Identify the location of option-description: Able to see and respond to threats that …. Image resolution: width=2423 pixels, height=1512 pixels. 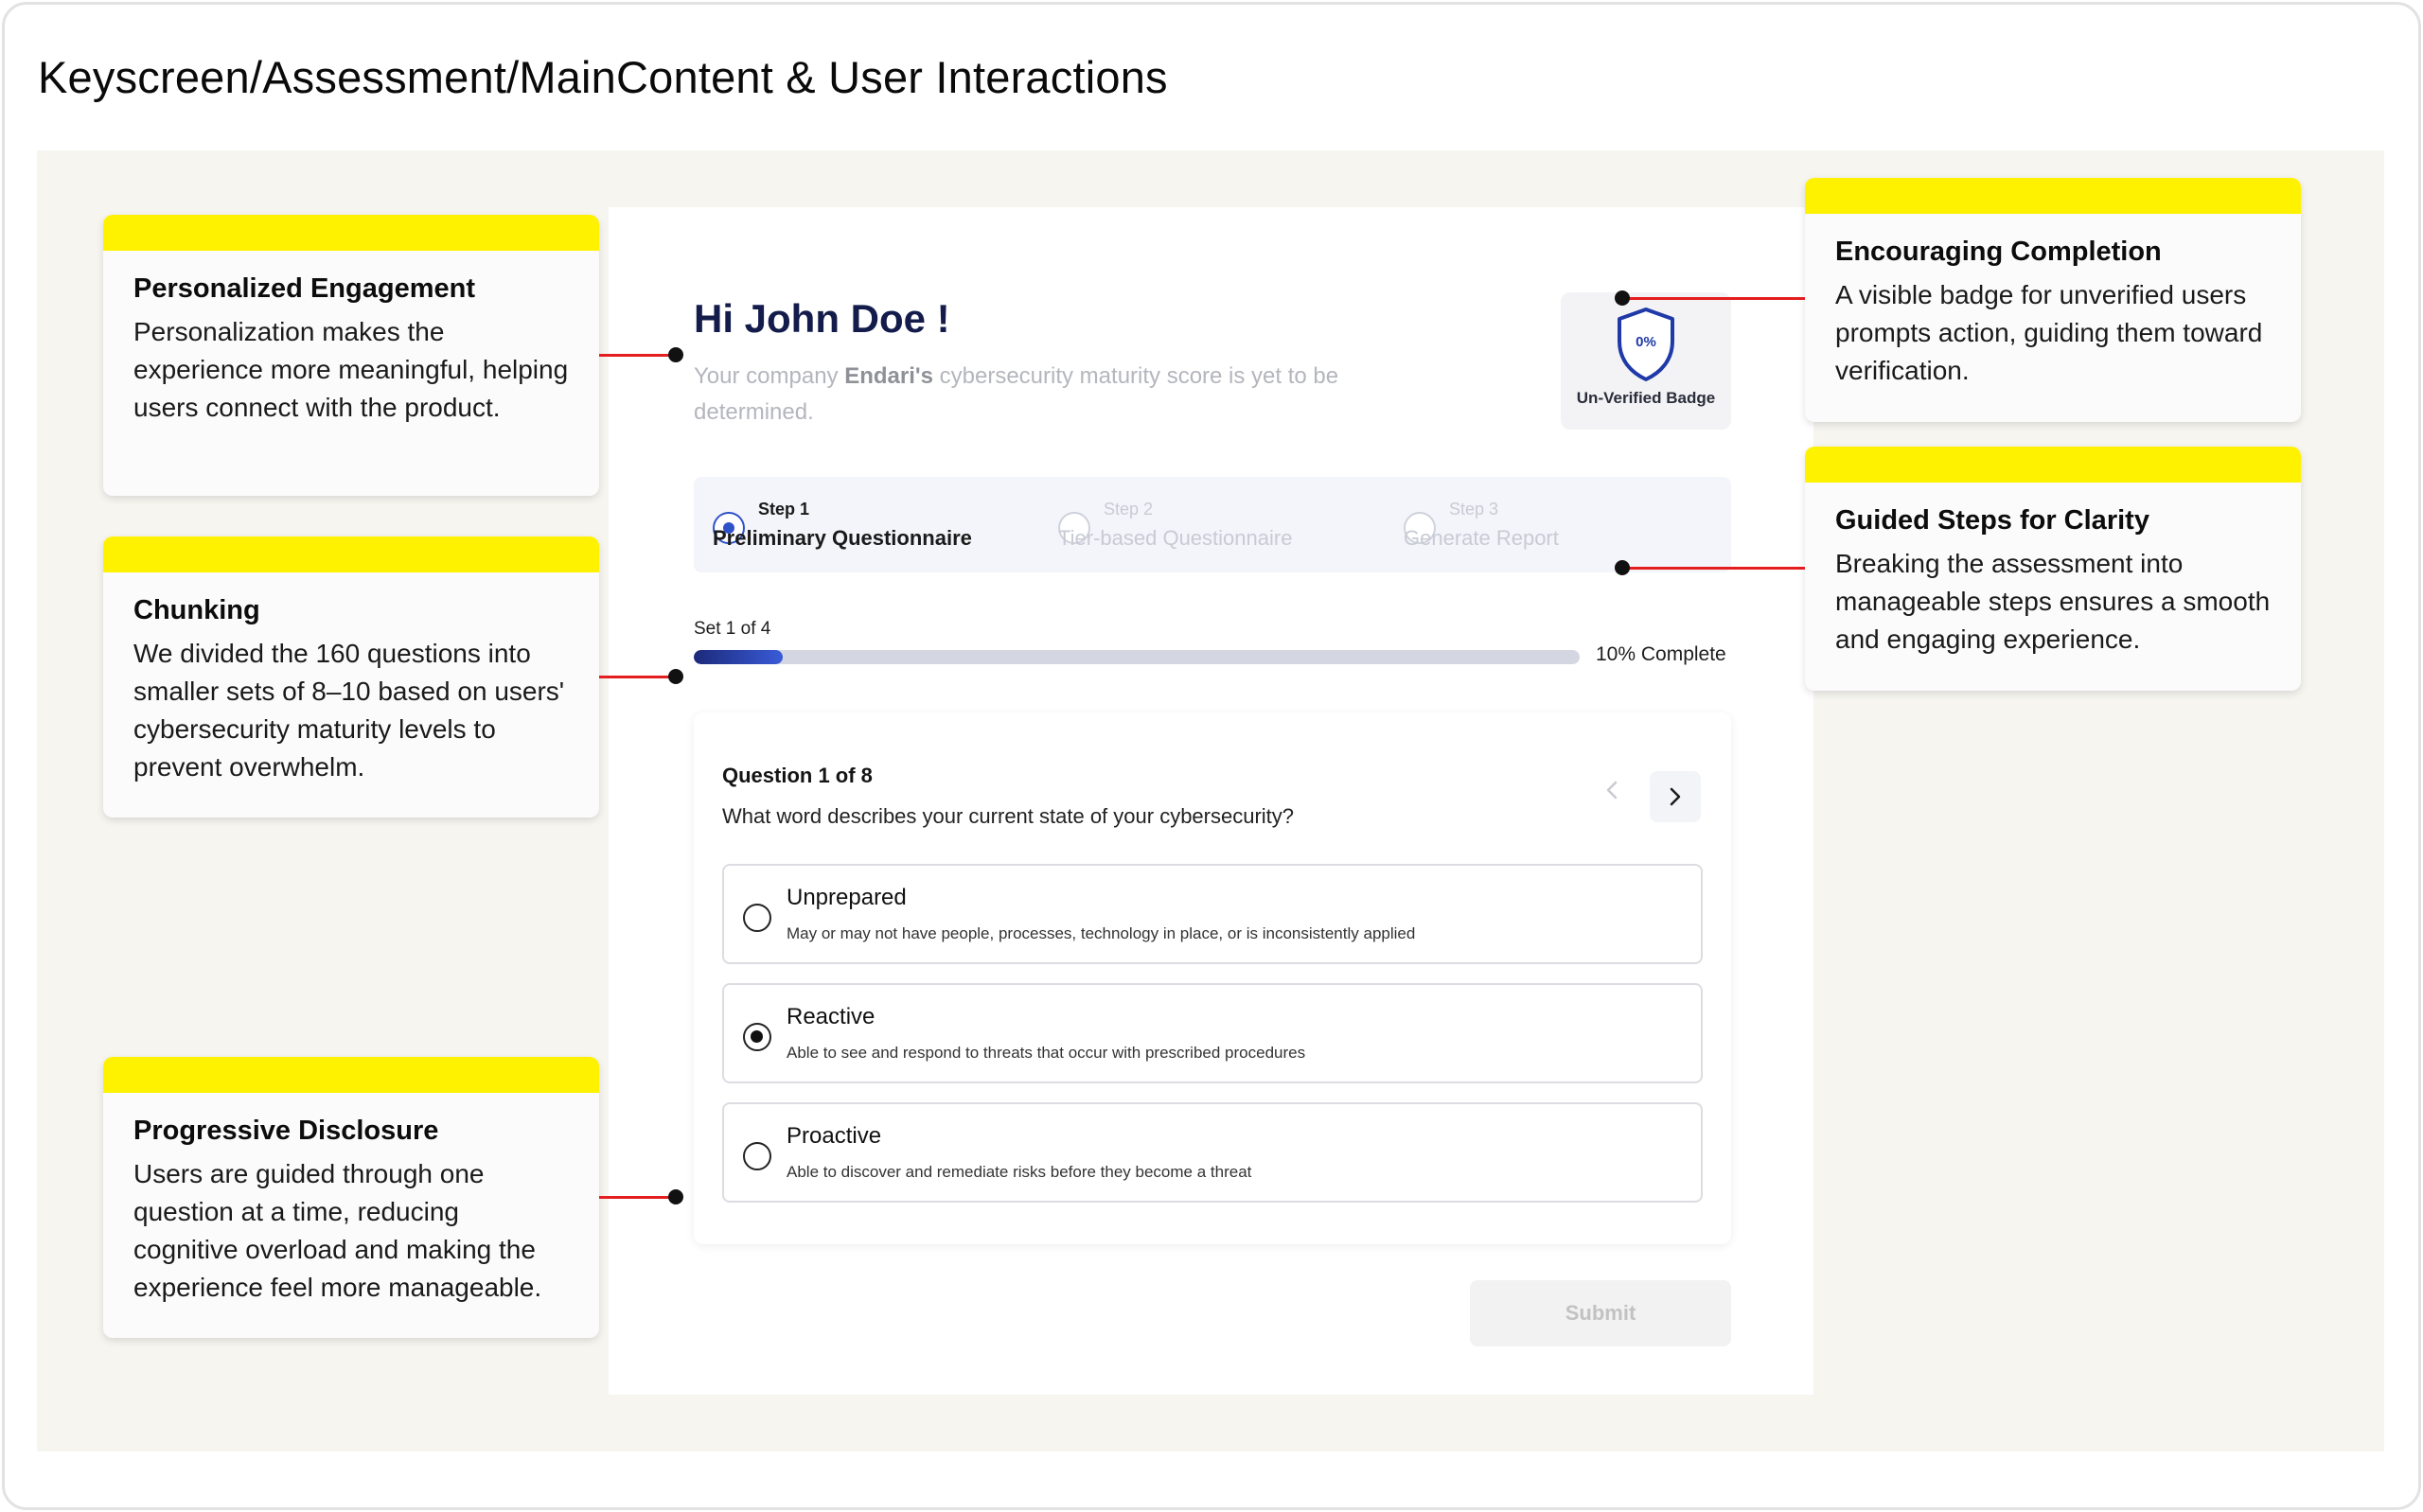
(1046, 1053).